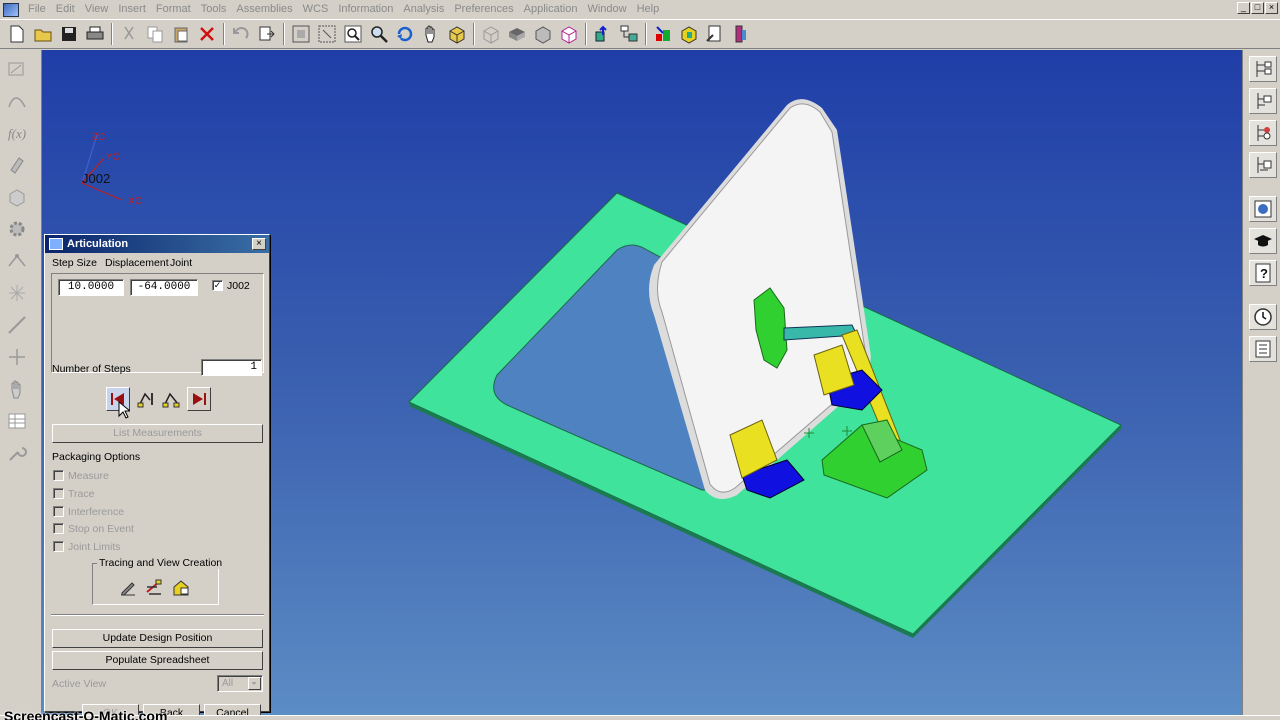 The image size is (1280, 720). Describe the element at coordinates (37, 9) in the screenshot. I see `menu-file: File` at that location.